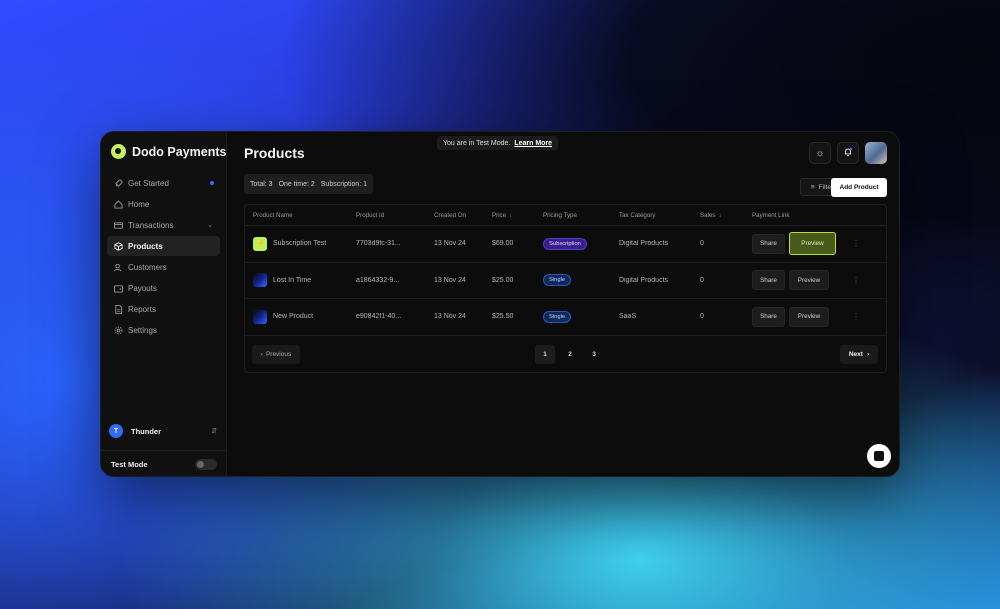 The image size is (1000, 609). What do you see at coordinates (868, 354) in the screenshot?
I see `chevron-right-icon: ›` at bounding box center [868, 354].